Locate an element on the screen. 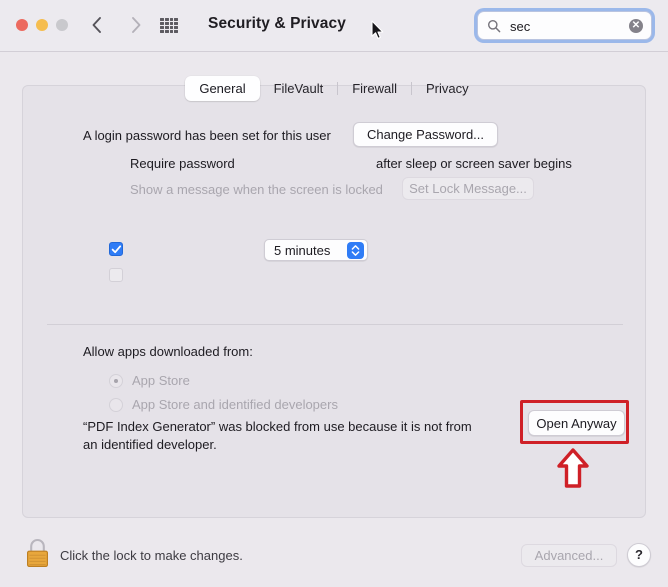  search-field: ✕ is located at coordinates (564, 26).